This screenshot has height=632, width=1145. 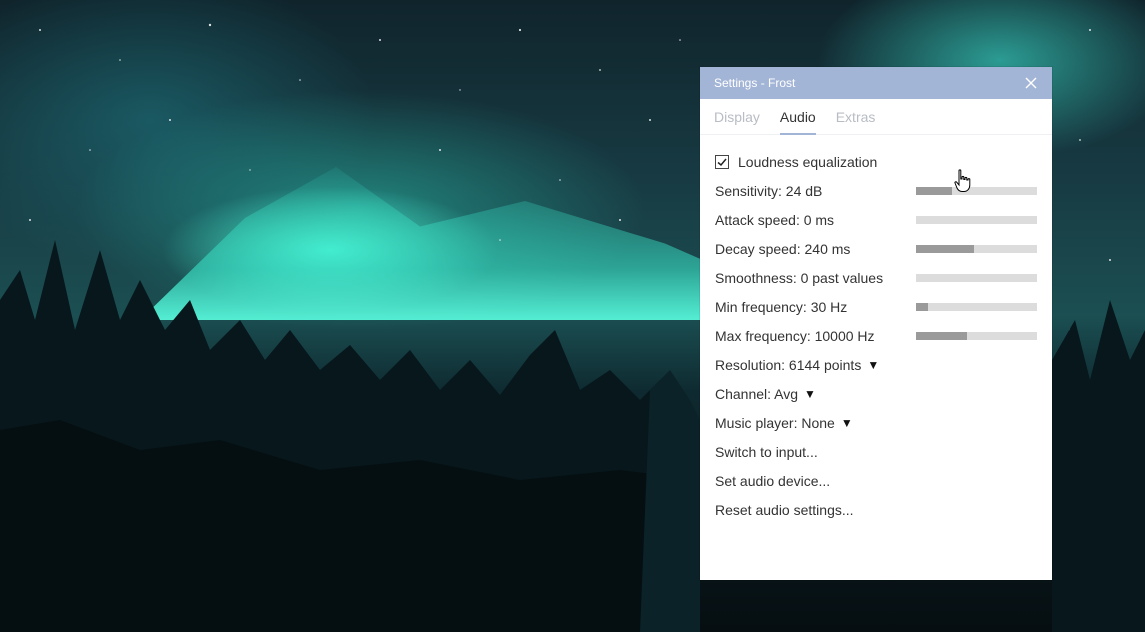 I want to click on channel-label: Channel: Avg, so click(x=757, y=393).